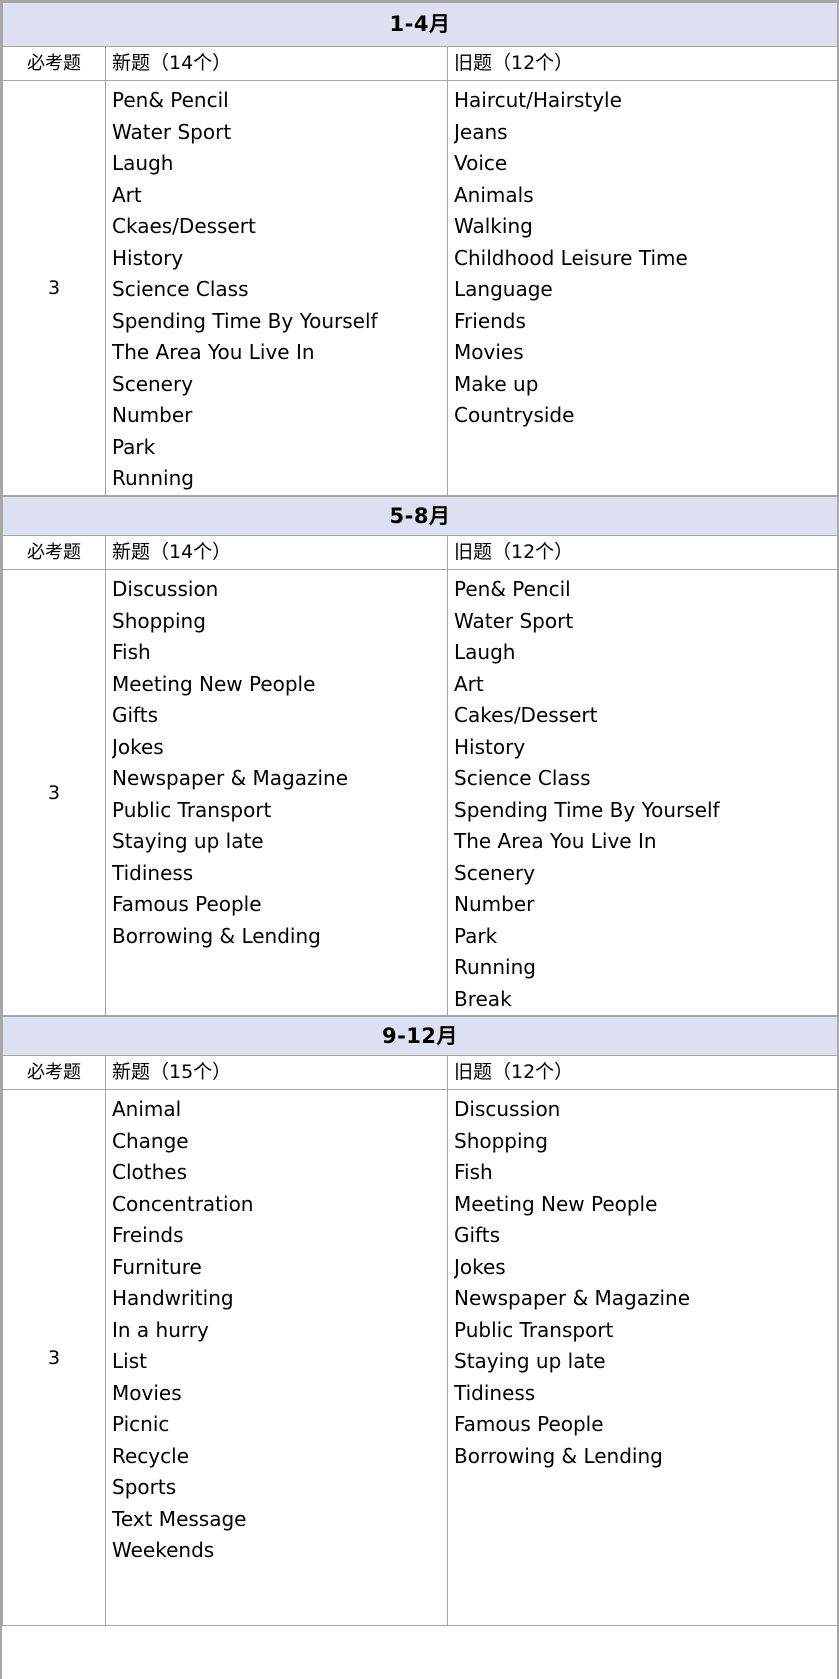 This screenshot has width=839, height=1679. Describe the element at coordinates (642, 552) in the screenshot. I see `header-old-2: 旧题（12个）` at that location.